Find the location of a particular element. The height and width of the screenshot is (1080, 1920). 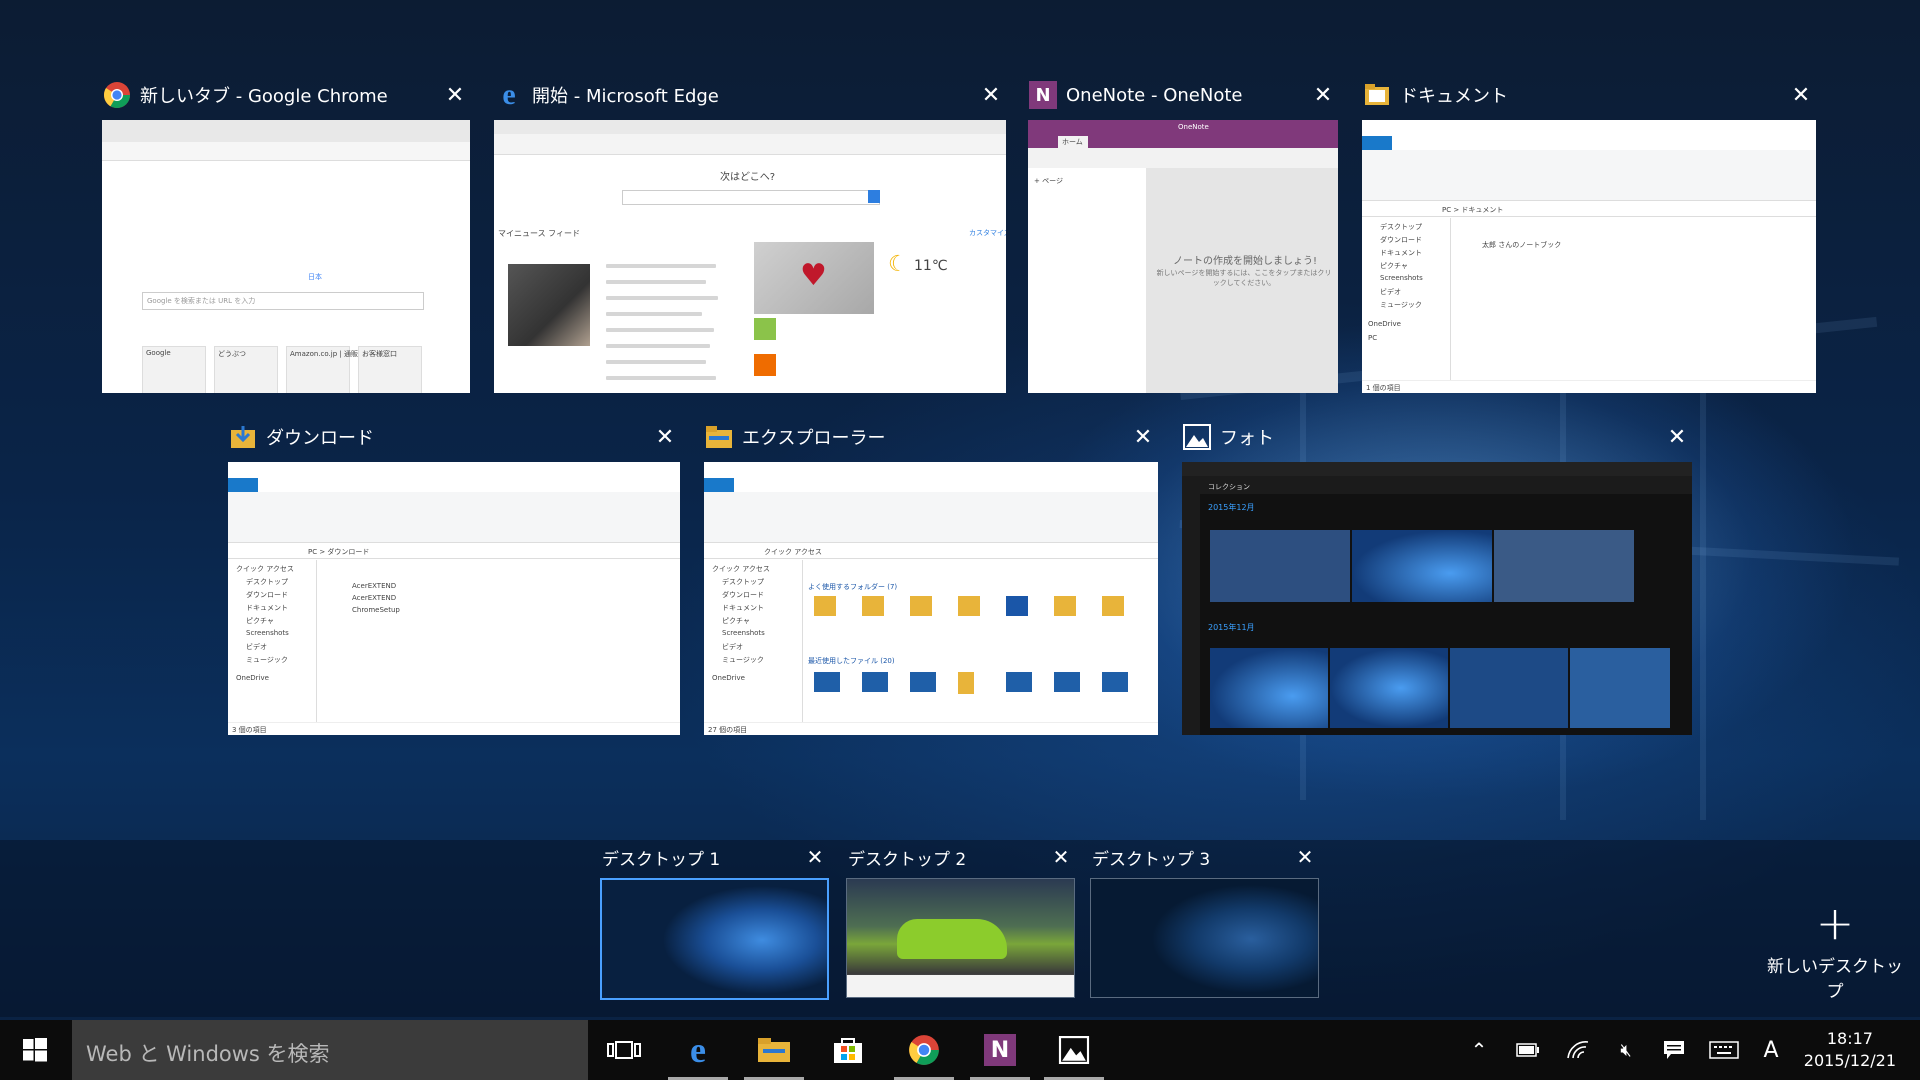

address-bar: PC > ドキュメント is located at coordinates (1472, 210).